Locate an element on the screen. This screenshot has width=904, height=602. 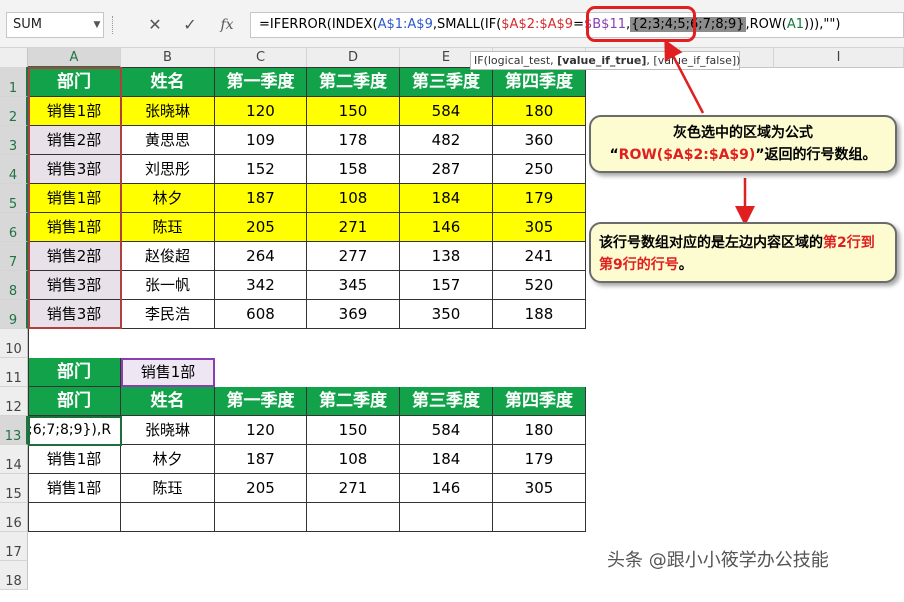
arrow-up-icon is located at coordinates (684, 76).